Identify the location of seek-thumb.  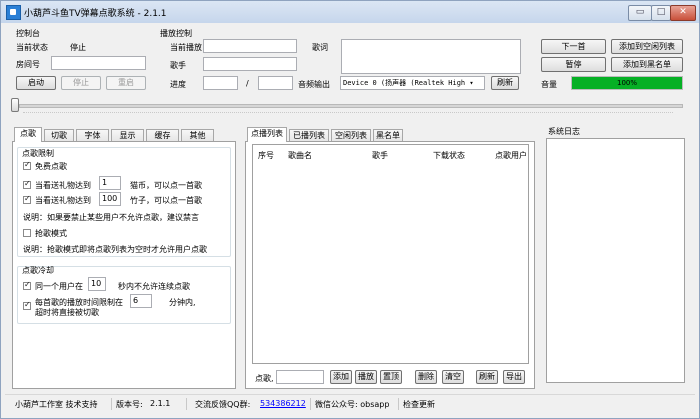
(15, 105).